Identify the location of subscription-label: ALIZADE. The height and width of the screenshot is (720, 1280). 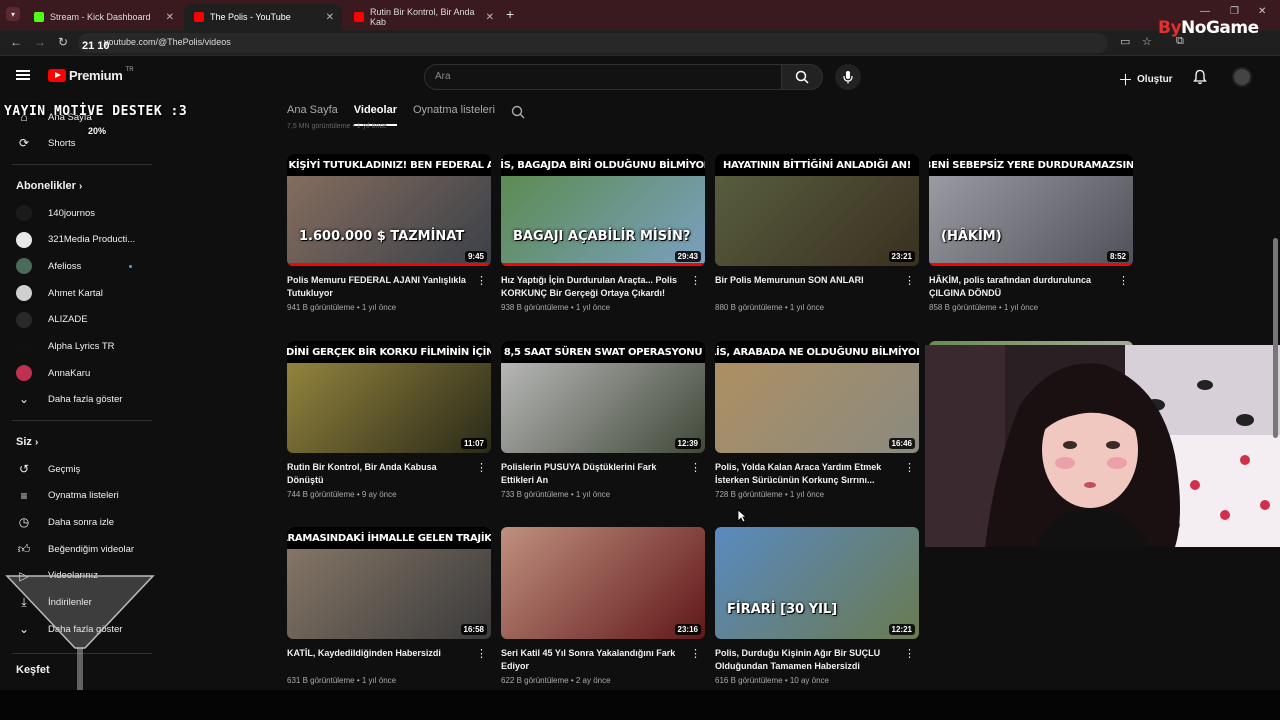
(68, 320).